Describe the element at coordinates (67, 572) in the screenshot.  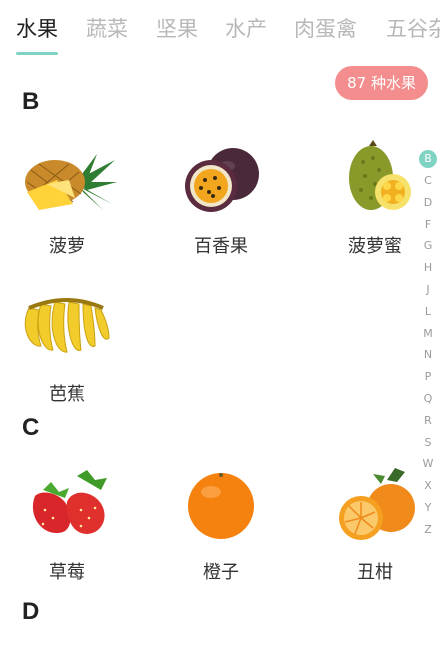
I see `fruit-name: 草莓` at that location.